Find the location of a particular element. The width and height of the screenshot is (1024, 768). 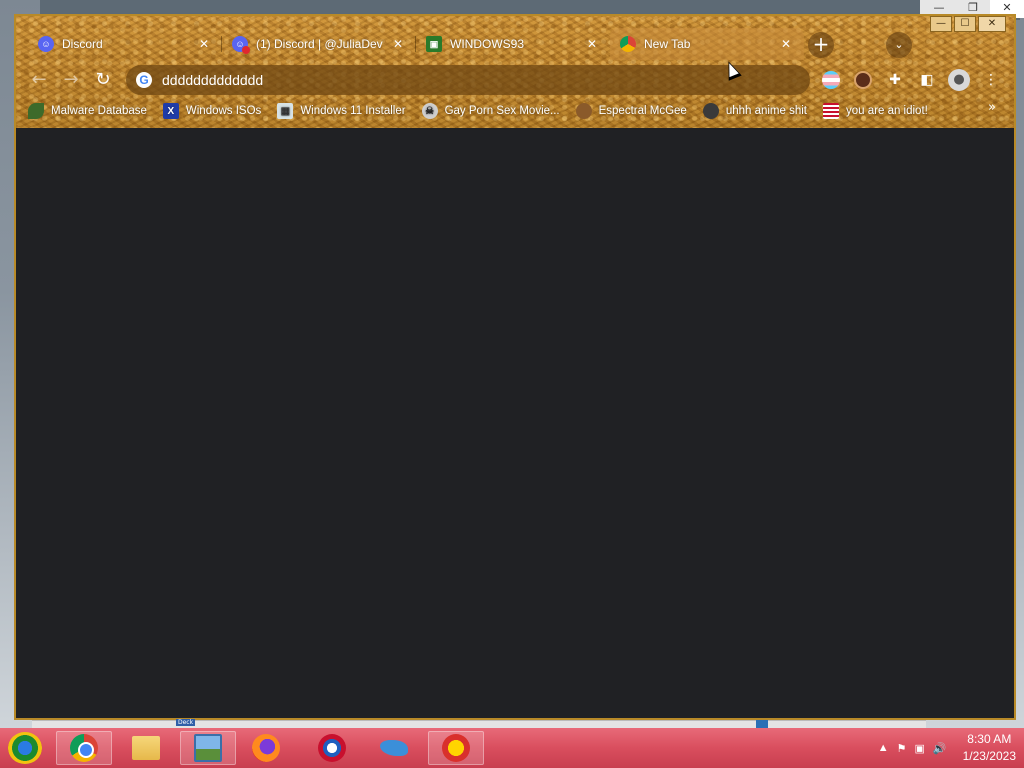

bookmark-label: Windows 11 Installer is located at coordinates (353, 111).